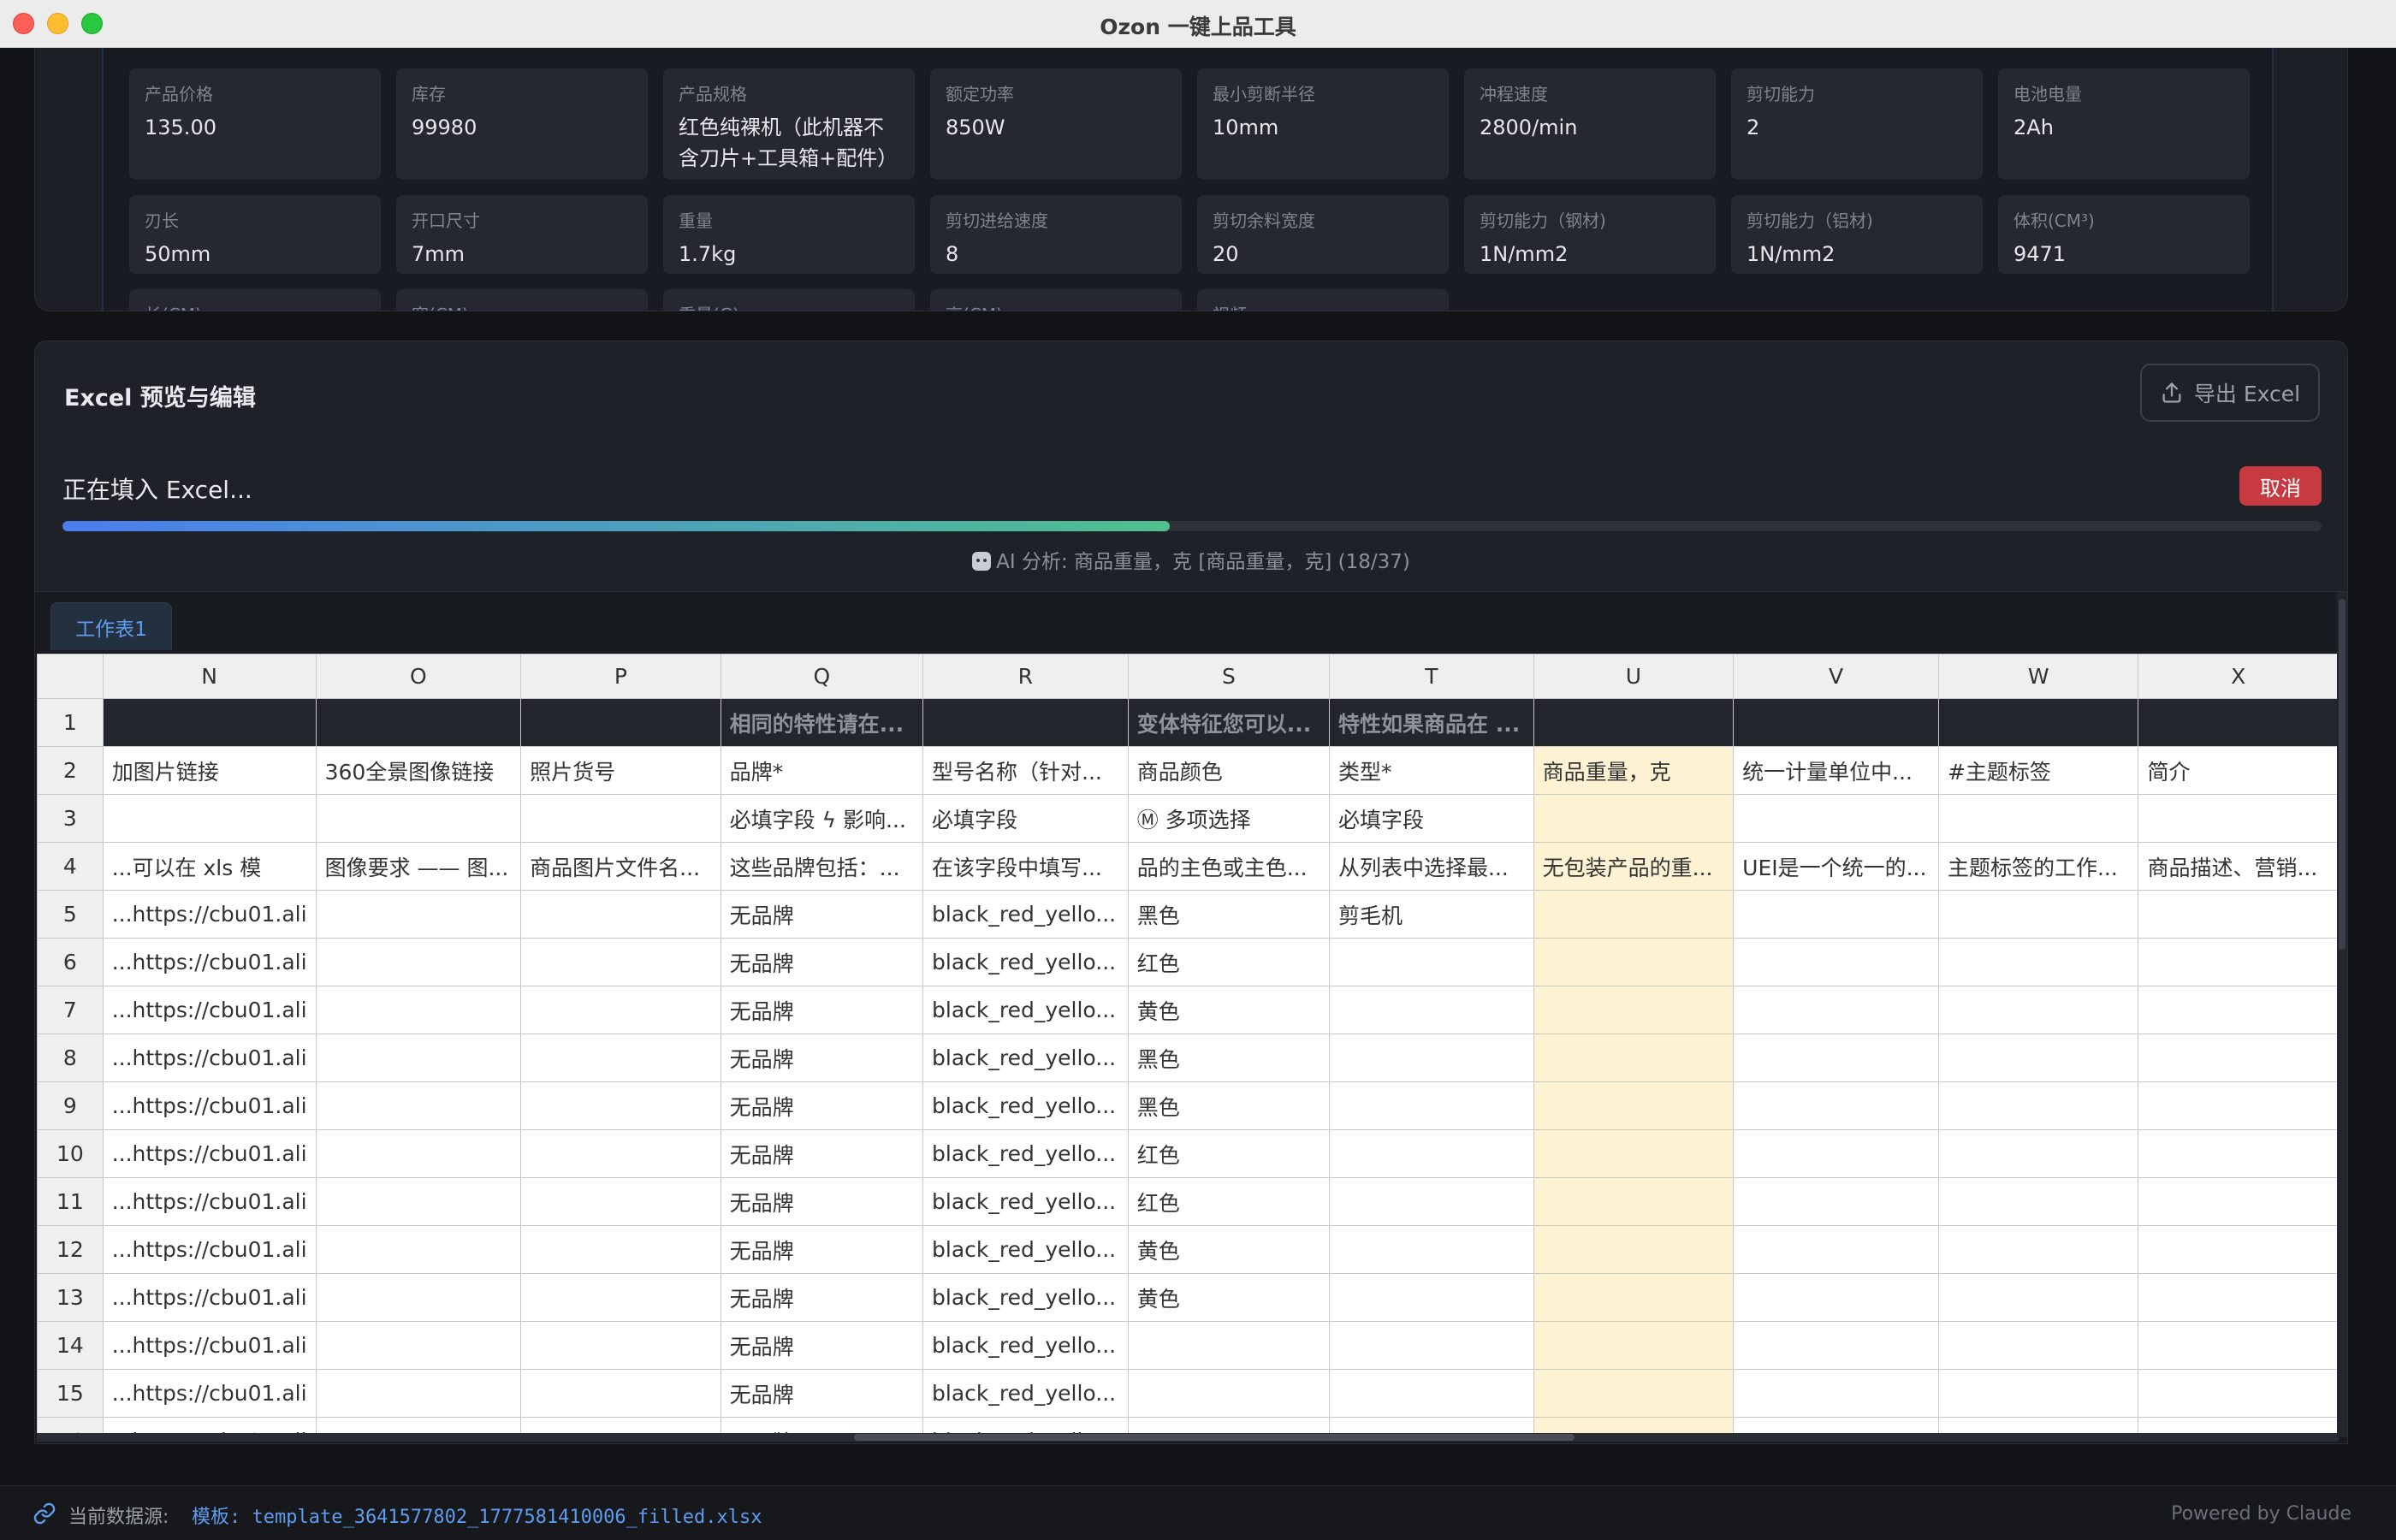  Describe the element at coordinates (70, 676) in the screenshot. I see `grid-corner` at that location.